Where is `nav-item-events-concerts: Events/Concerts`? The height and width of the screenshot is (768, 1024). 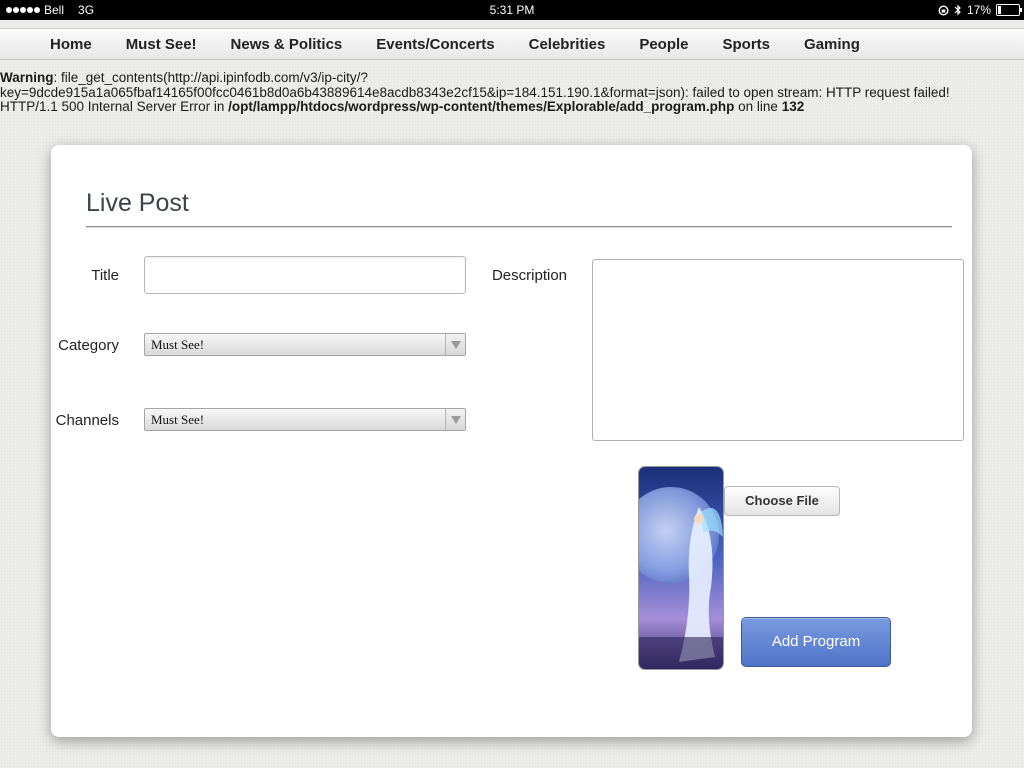
nav-item-events-concerts: Events/Concerts is located at coordinates (435, 44).